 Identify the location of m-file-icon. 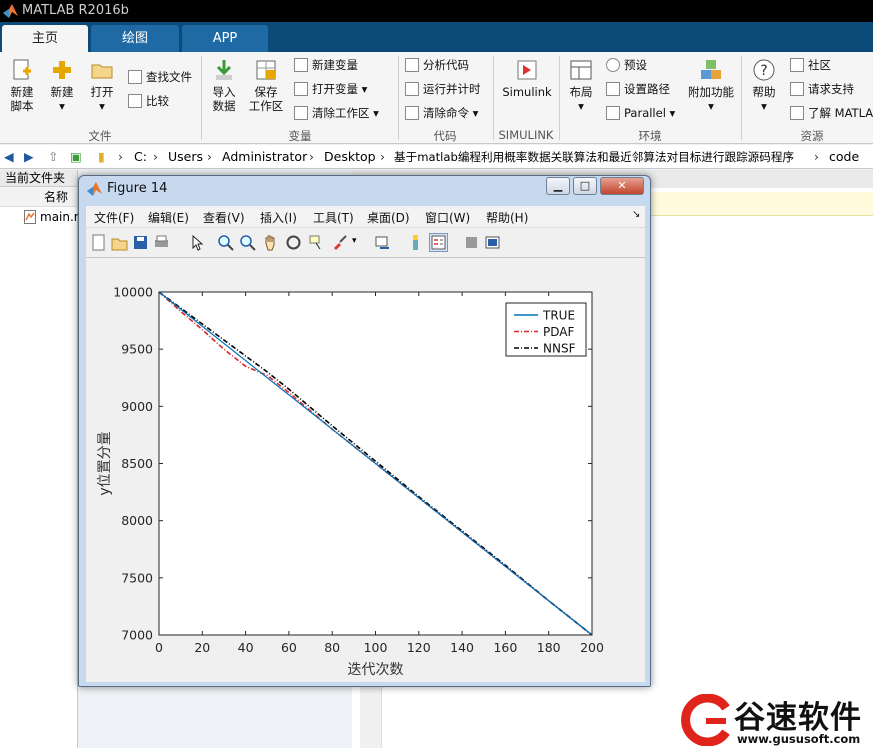
(30, 217).